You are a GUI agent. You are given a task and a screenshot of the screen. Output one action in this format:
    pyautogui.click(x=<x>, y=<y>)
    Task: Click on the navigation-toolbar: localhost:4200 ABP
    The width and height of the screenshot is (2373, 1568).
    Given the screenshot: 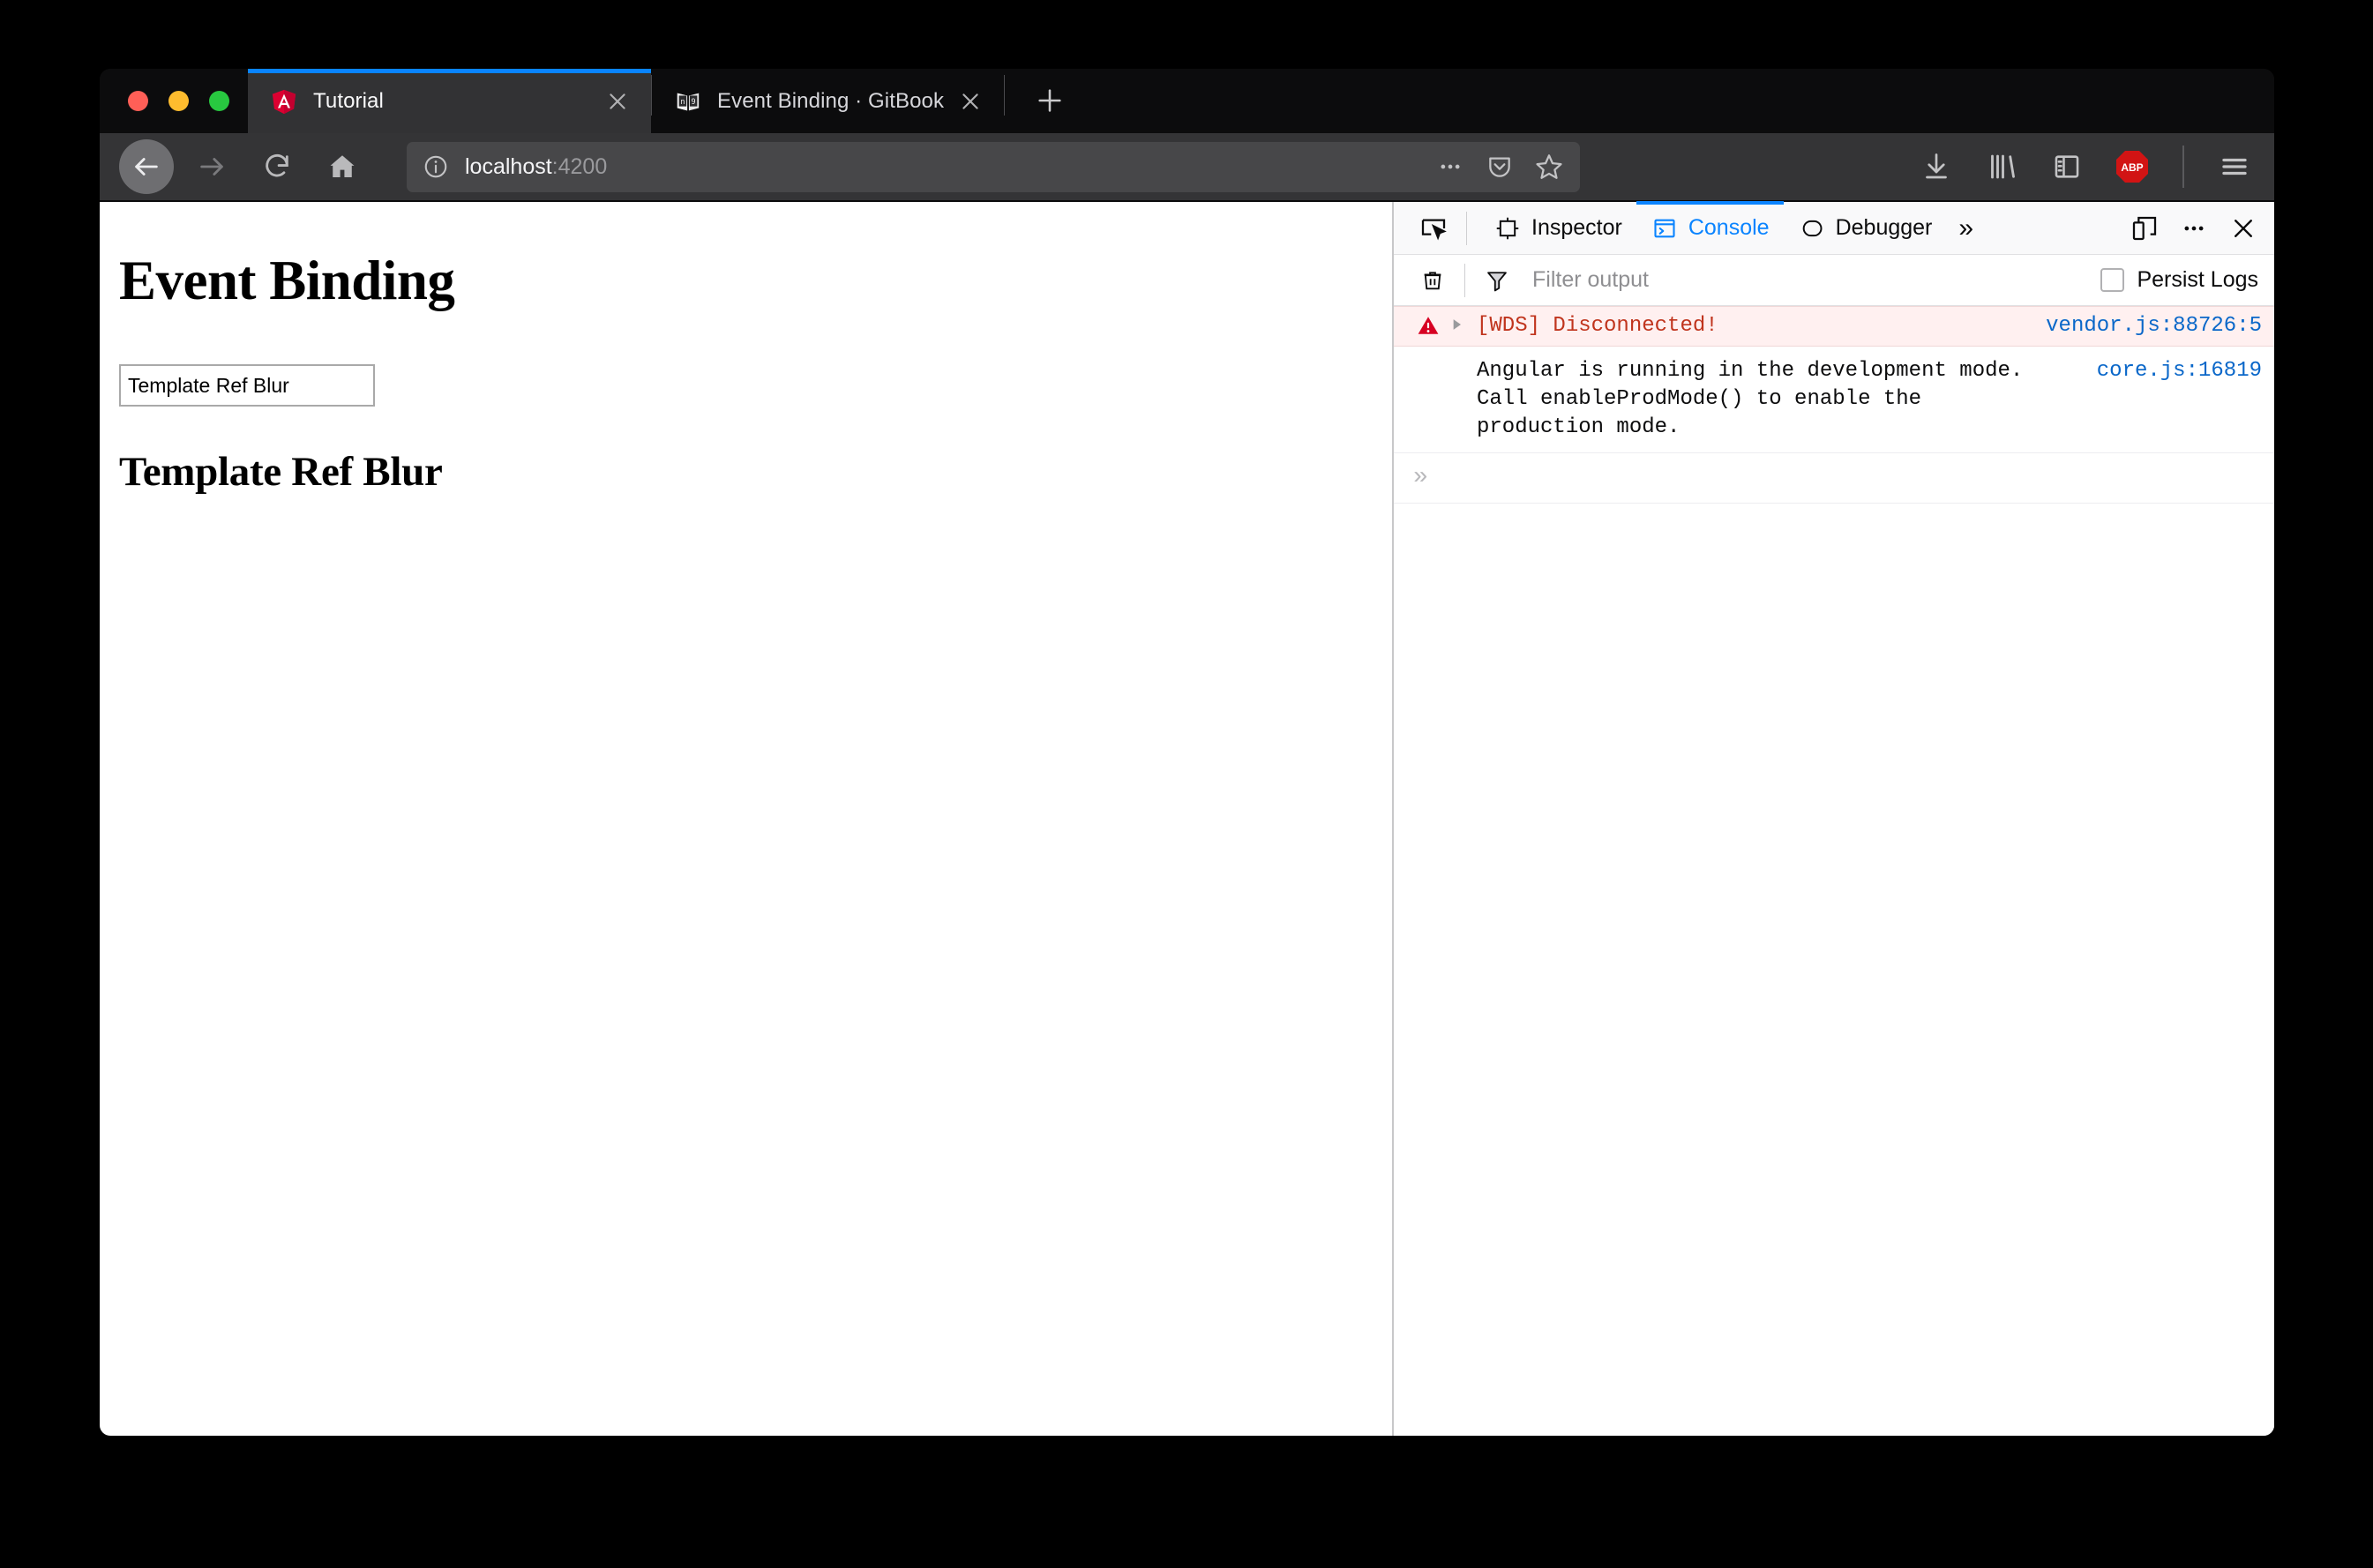 What is the action you would take?
    pyautogui.click(x=1187, y=167)
    